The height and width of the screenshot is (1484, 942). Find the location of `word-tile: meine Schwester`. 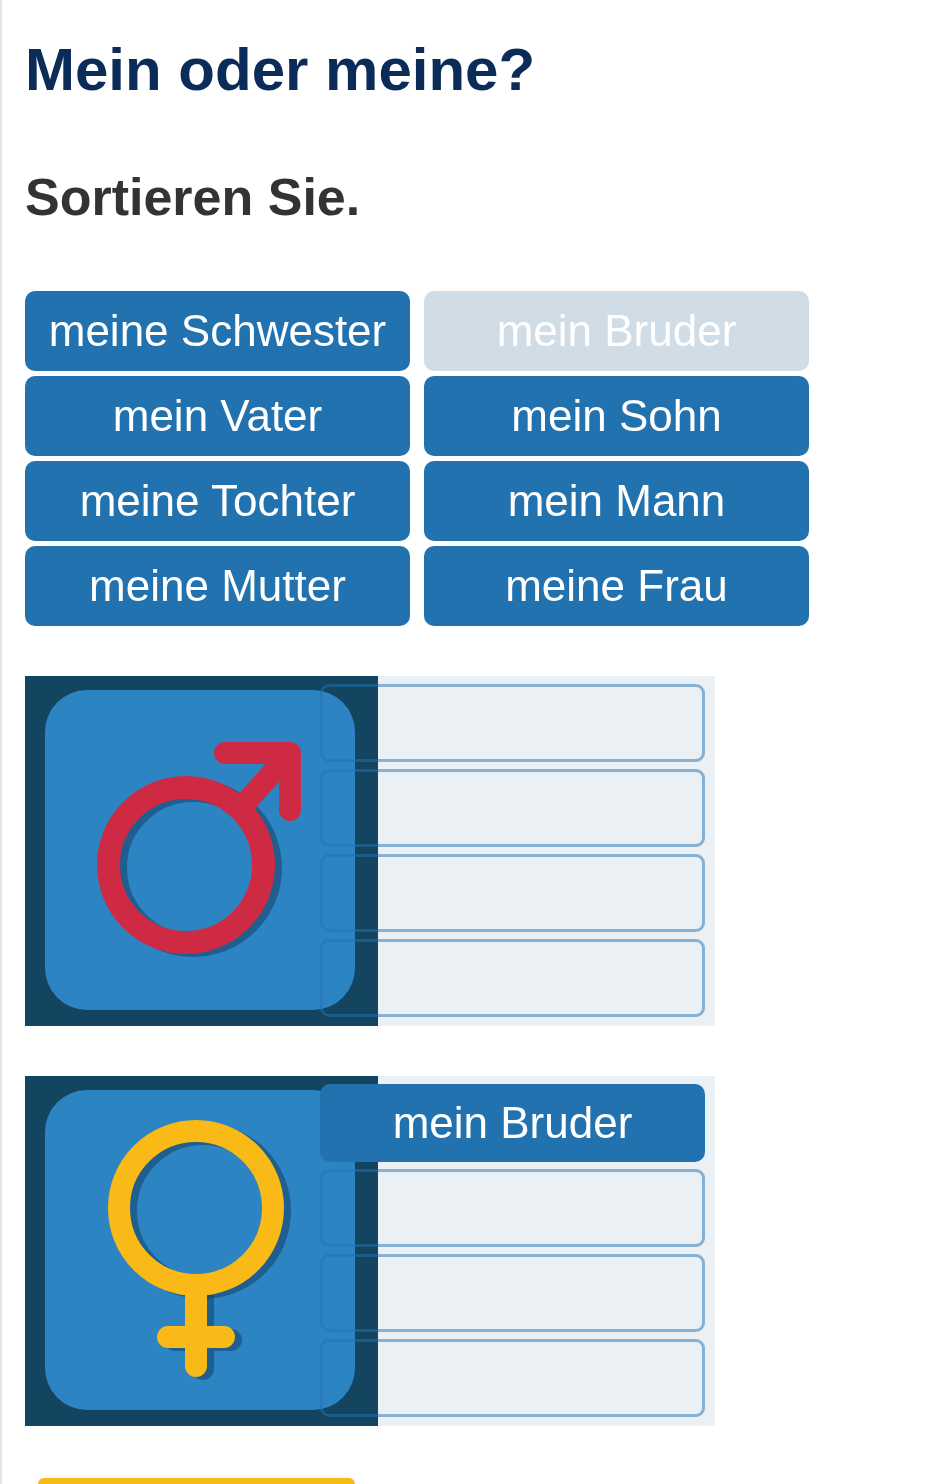

word-tile: meine Schwester is located at coordinates (217, 331).